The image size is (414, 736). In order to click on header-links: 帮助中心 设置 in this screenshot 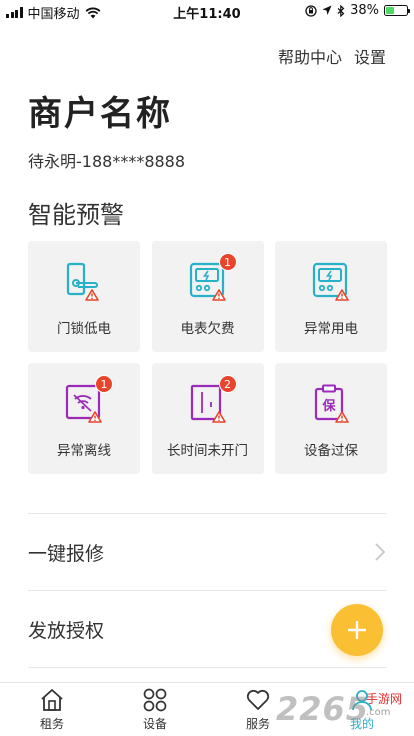, I will do `click(332, 56)`.